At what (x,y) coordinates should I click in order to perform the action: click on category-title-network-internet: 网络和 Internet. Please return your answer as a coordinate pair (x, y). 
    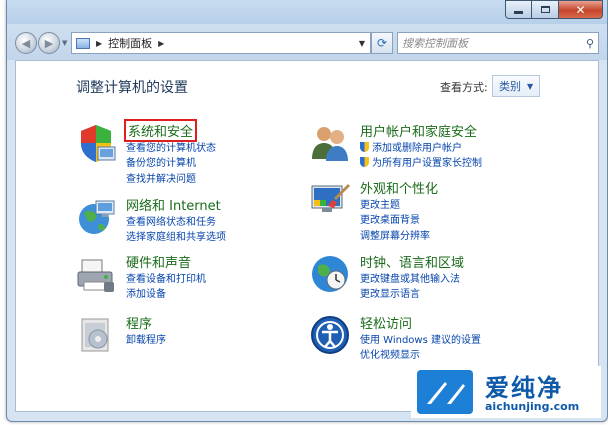
    Looking at the image, I should click on (173, 204).